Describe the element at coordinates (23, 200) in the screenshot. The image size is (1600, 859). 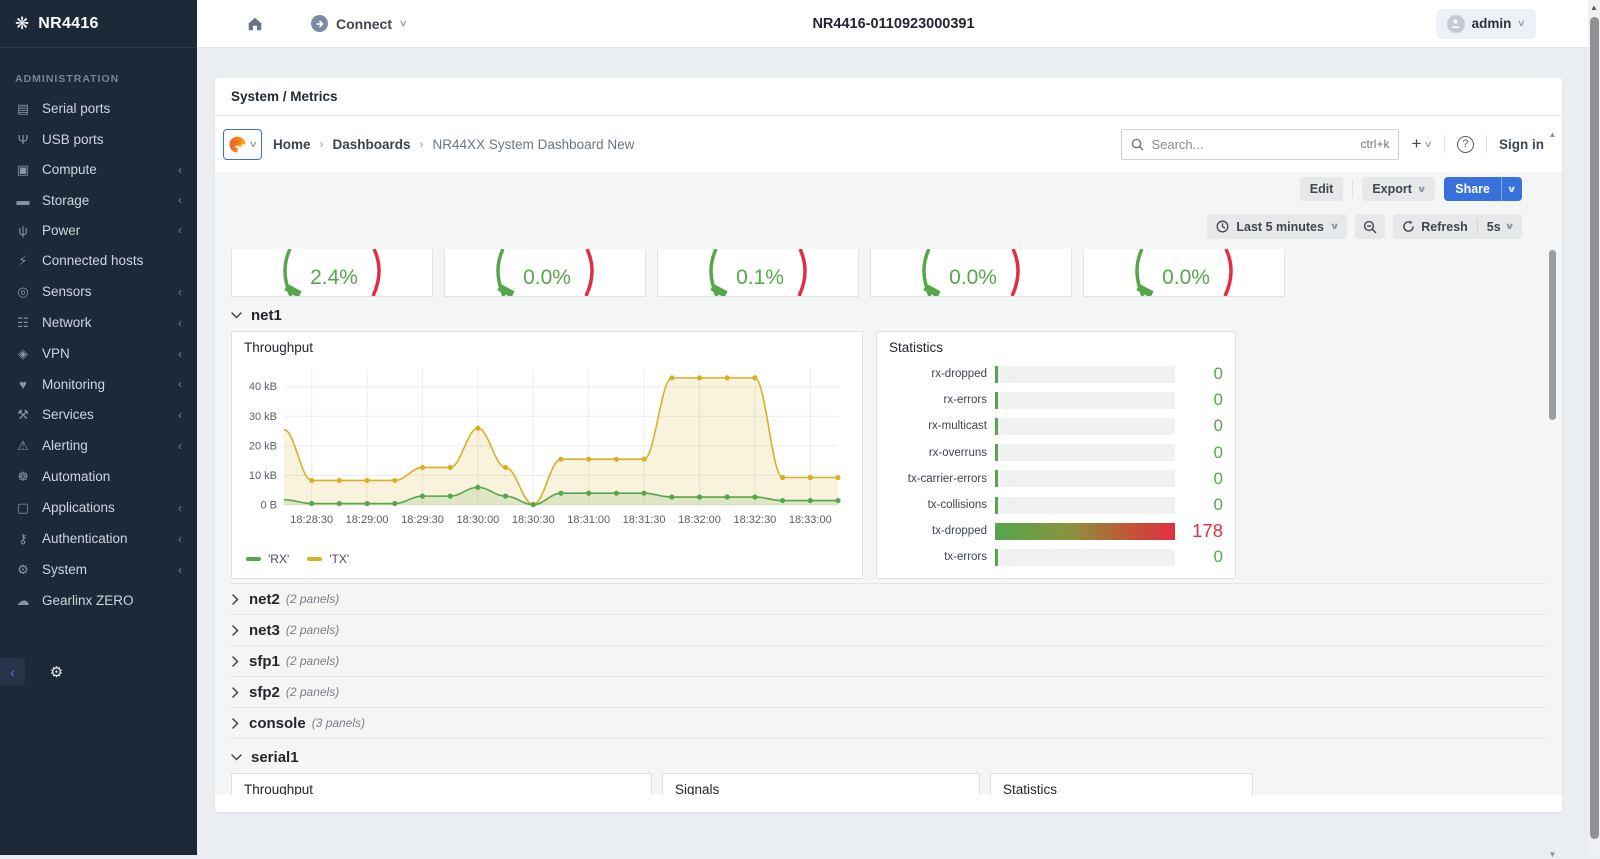
I see `storage-icon: ▬` at that location.